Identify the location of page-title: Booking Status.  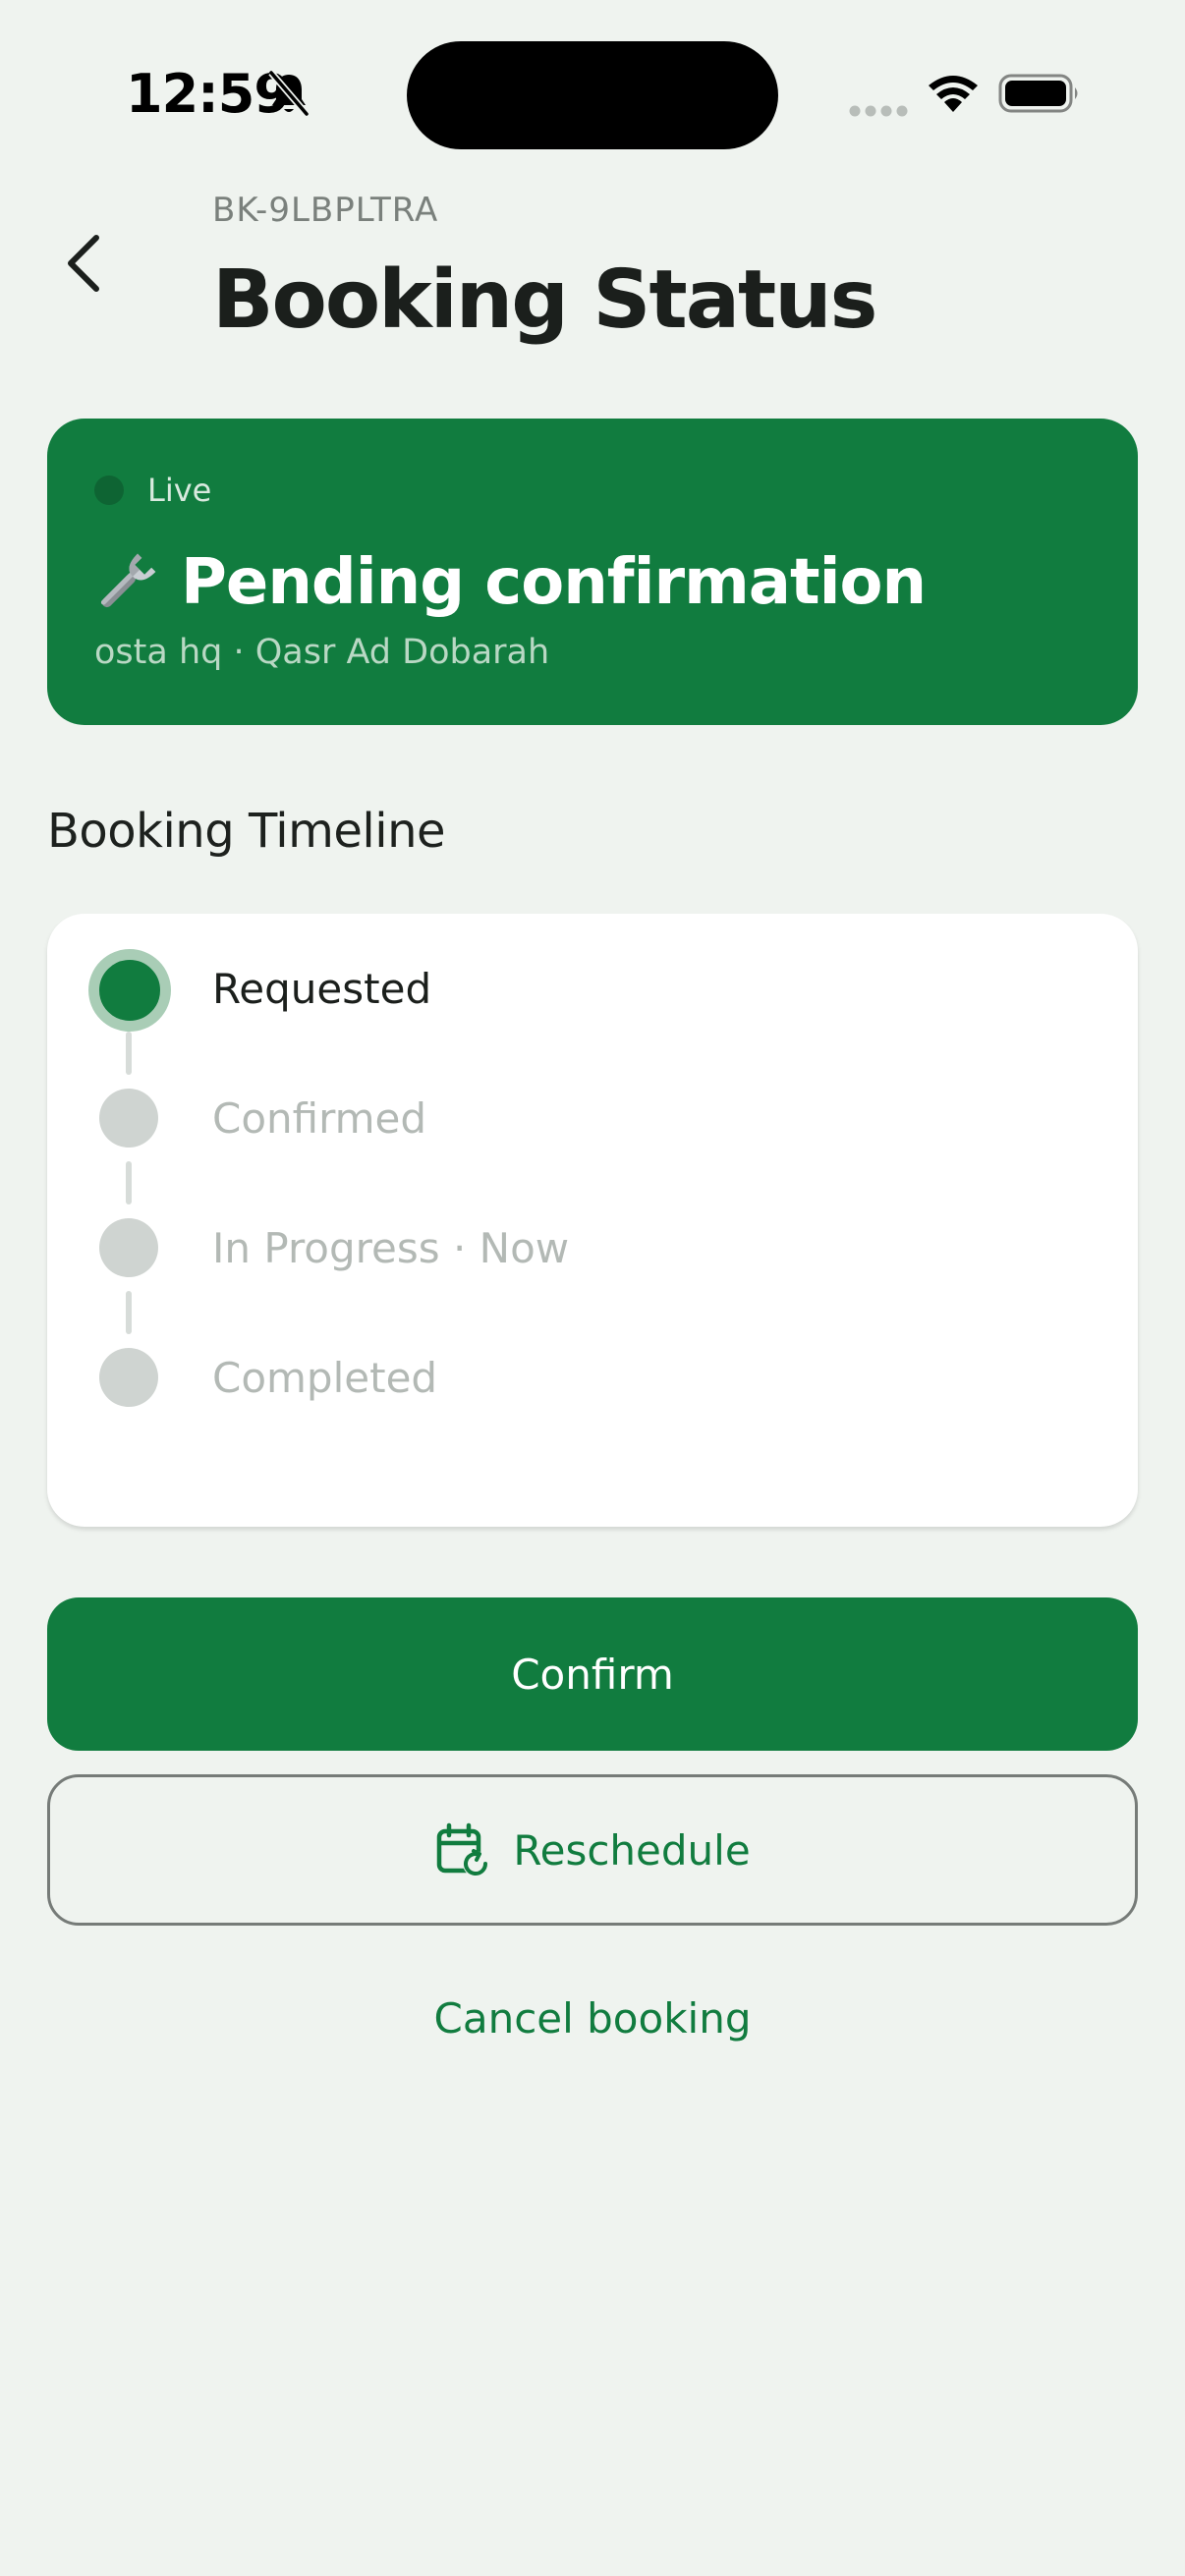
(544, 300).